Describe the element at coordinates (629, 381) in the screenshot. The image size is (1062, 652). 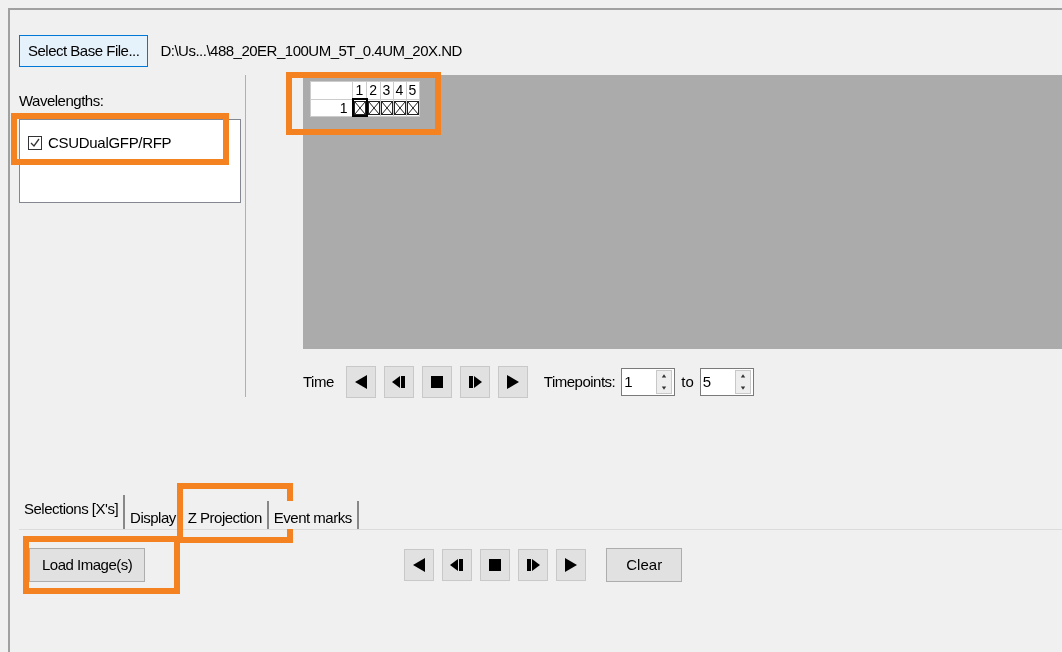
I see `field-value: 1` at that location.